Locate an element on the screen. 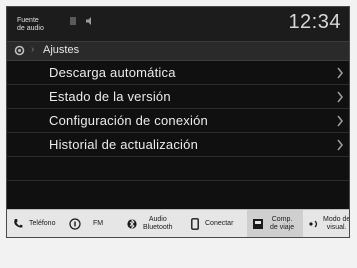 This screenshot has height=268, width=357. radio-icon is located at coordinates (75, 223).